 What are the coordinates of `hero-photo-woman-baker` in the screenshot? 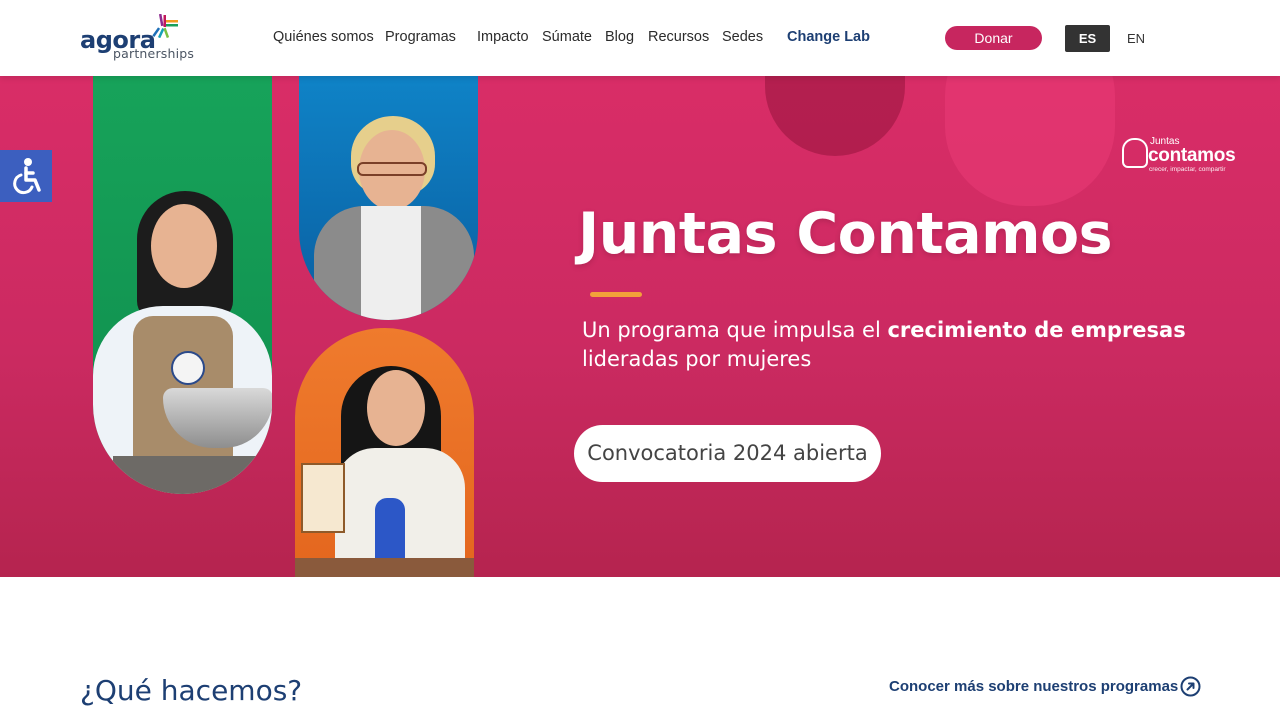 It's located at (182, 285).